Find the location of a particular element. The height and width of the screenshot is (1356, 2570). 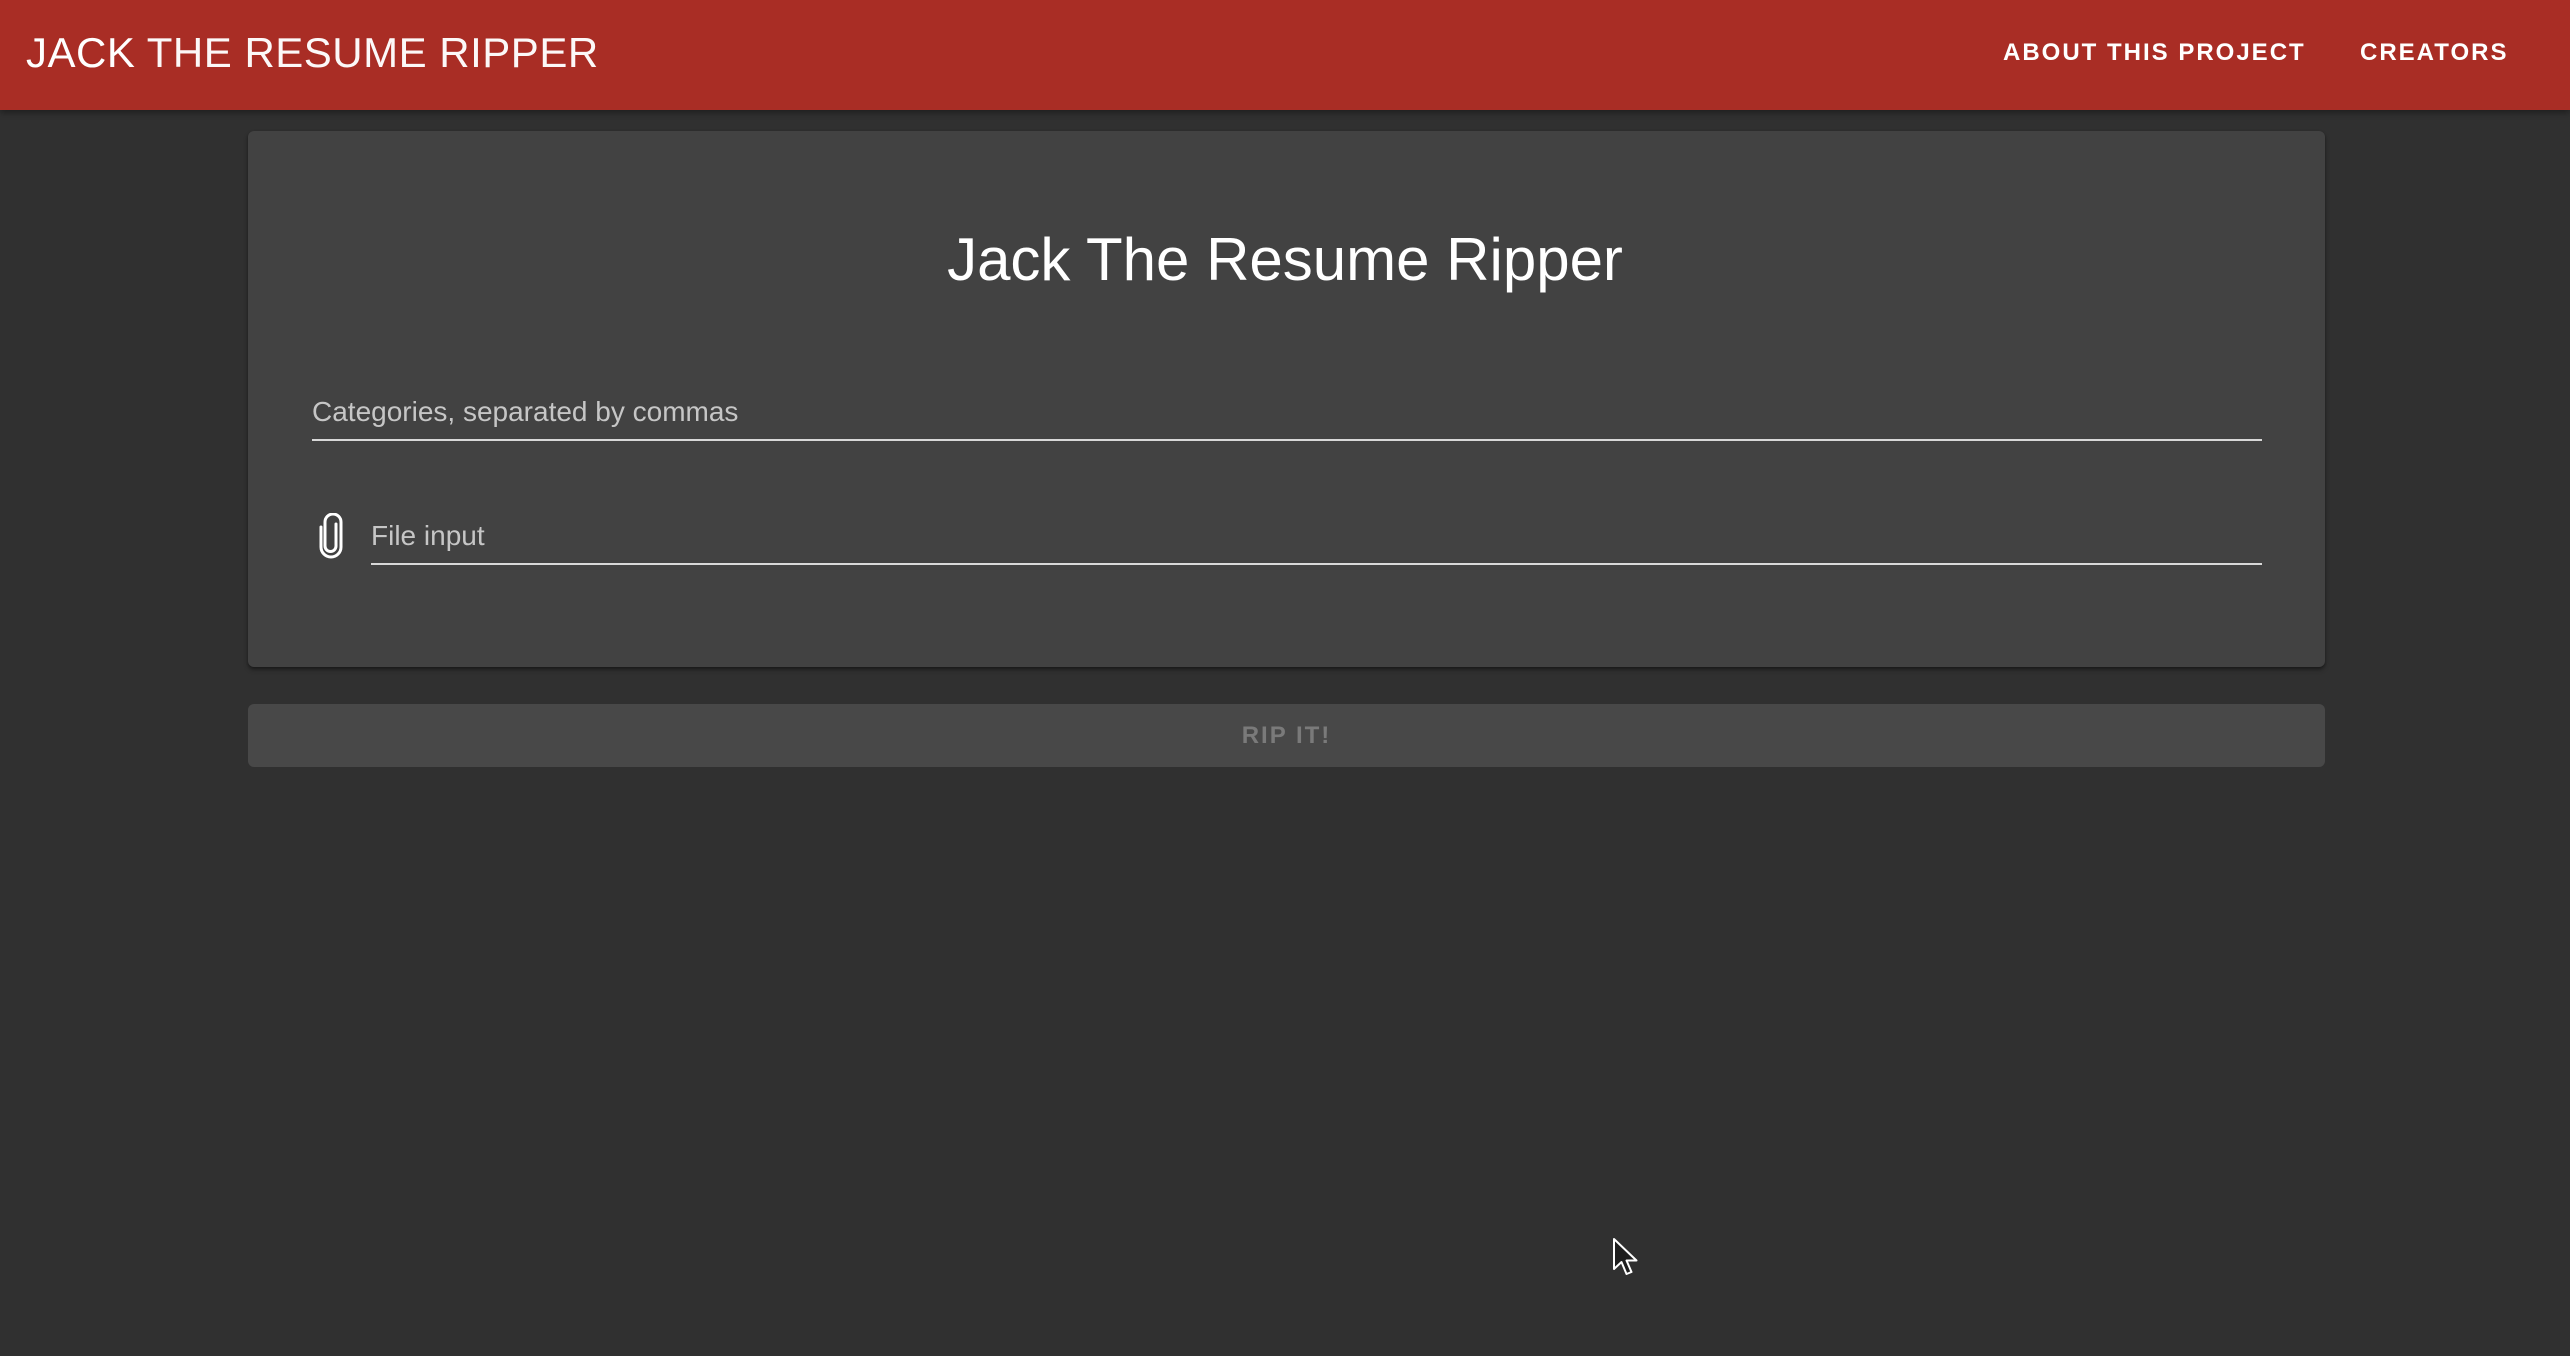

rip-it-button: RIP IT! is located at coordinates (1286, 735).